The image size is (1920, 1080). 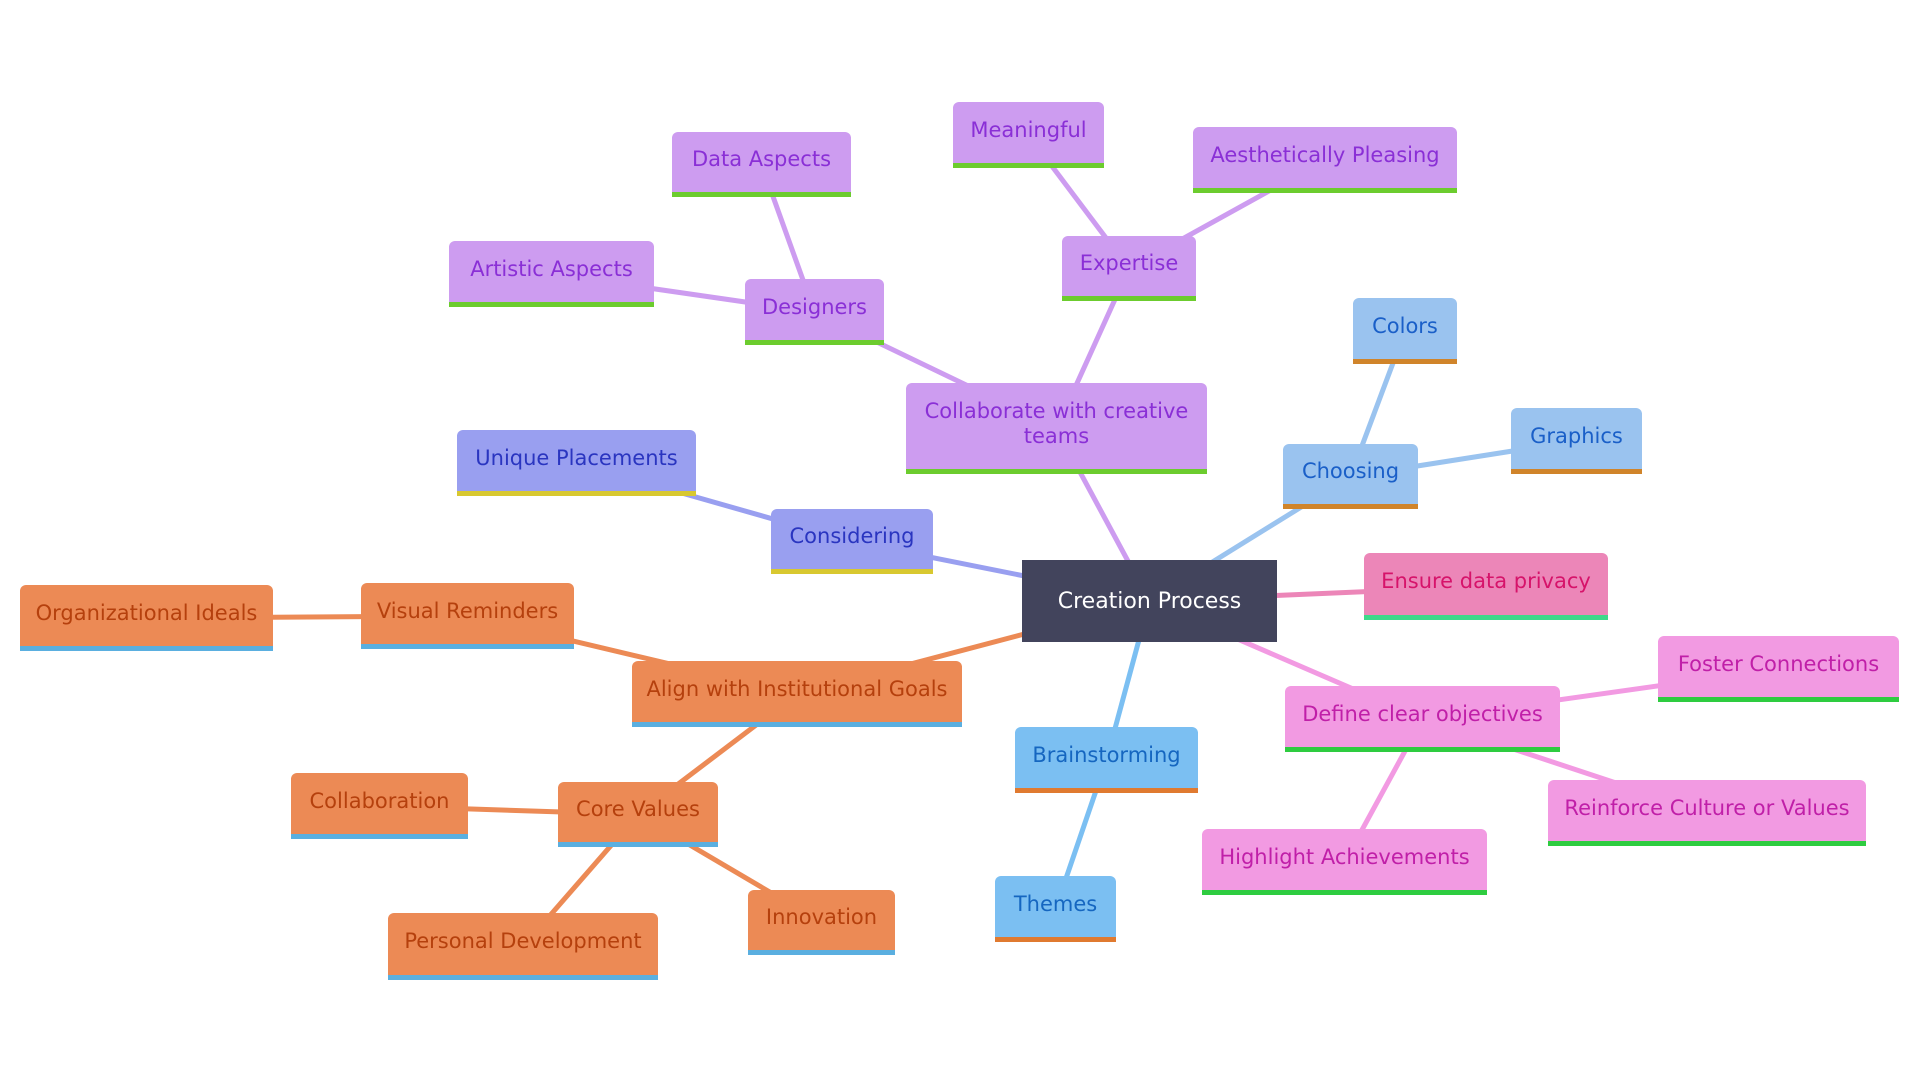 What do you see at coordinates (814, 312) in the screenshot?
I see `node-designers: Designers` at bounding box center [814, 312].